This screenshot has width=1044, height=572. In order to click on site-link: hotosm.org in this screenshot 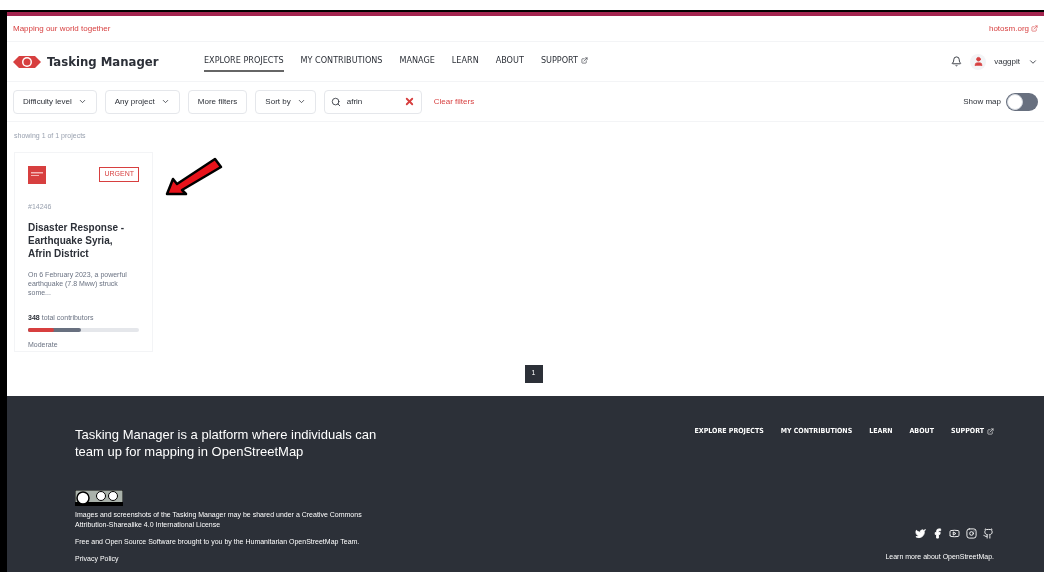, I will do `click(1013, 28)`.